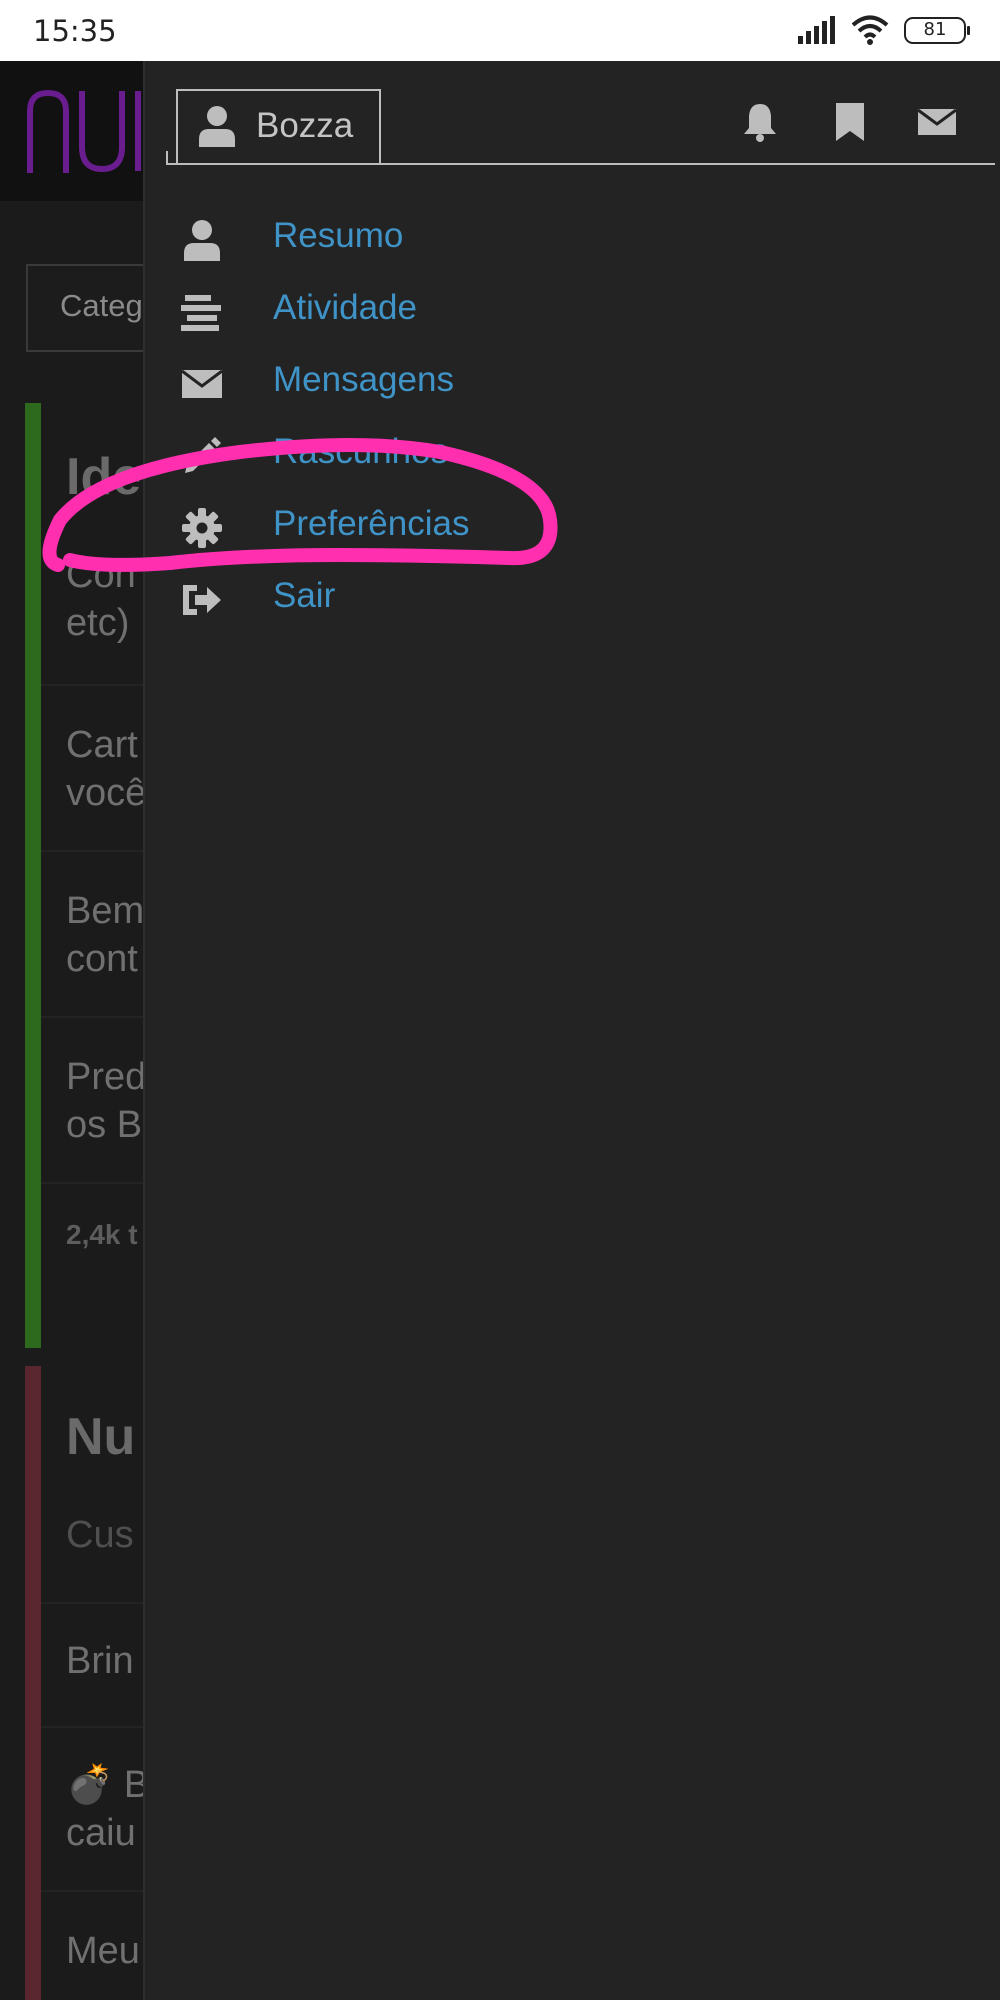  Describe the element at coordinates (106, 769) in the screenshot. I see `topic-title: Cart você` at that location.